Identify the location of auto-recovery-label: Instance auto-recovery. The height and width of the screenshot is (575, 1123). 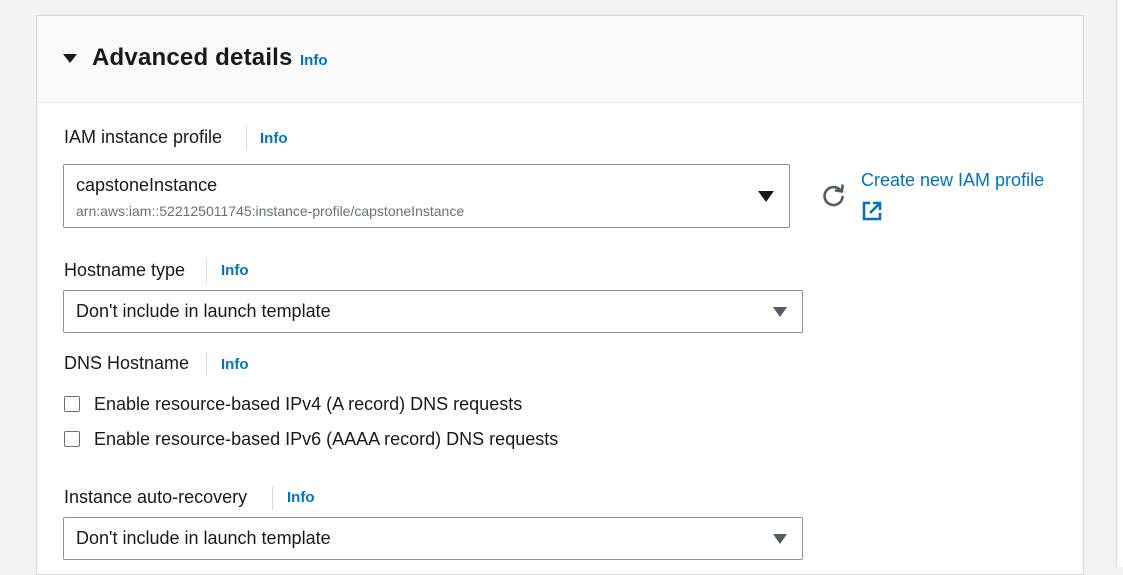
(156, 497).